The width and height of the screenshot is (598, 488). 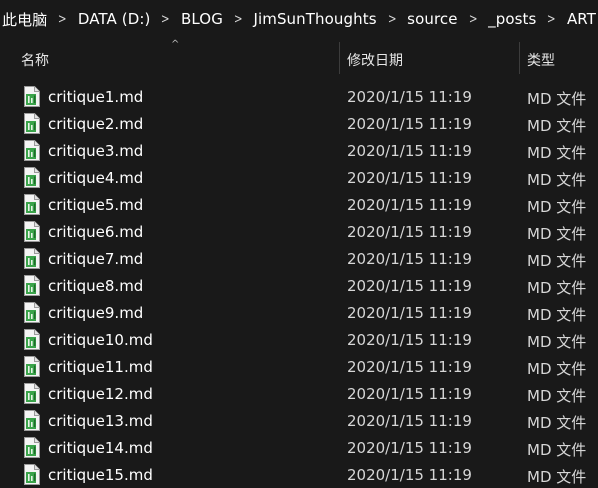 I want to click on file-row: critique14.md 2020/1/15 11:19 MD 文件, so click(x=299, y=447).